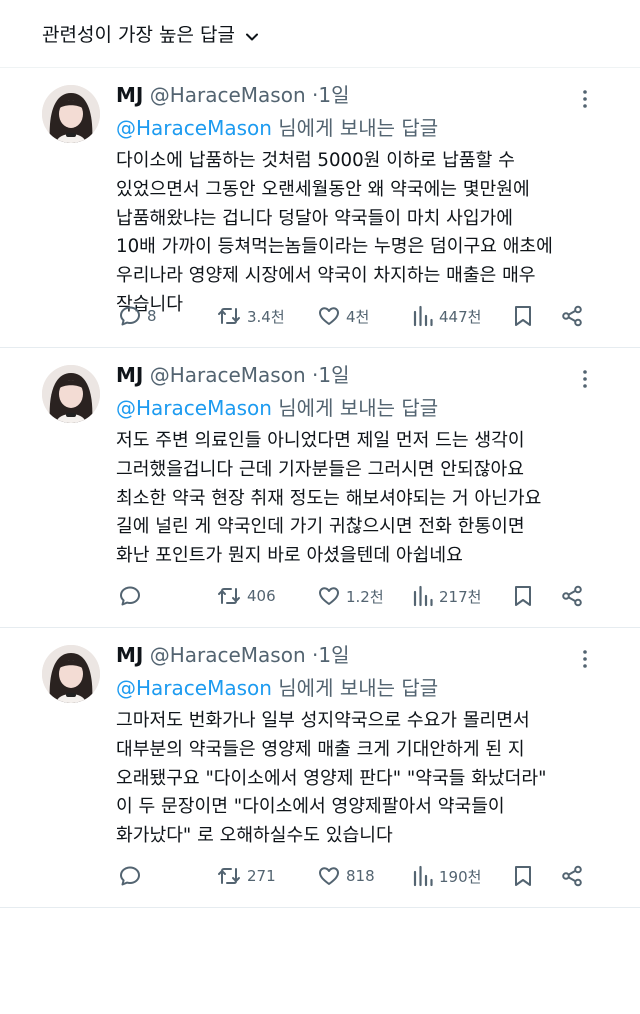  I want to click on like-count: 1.2천, so click(365, 596).